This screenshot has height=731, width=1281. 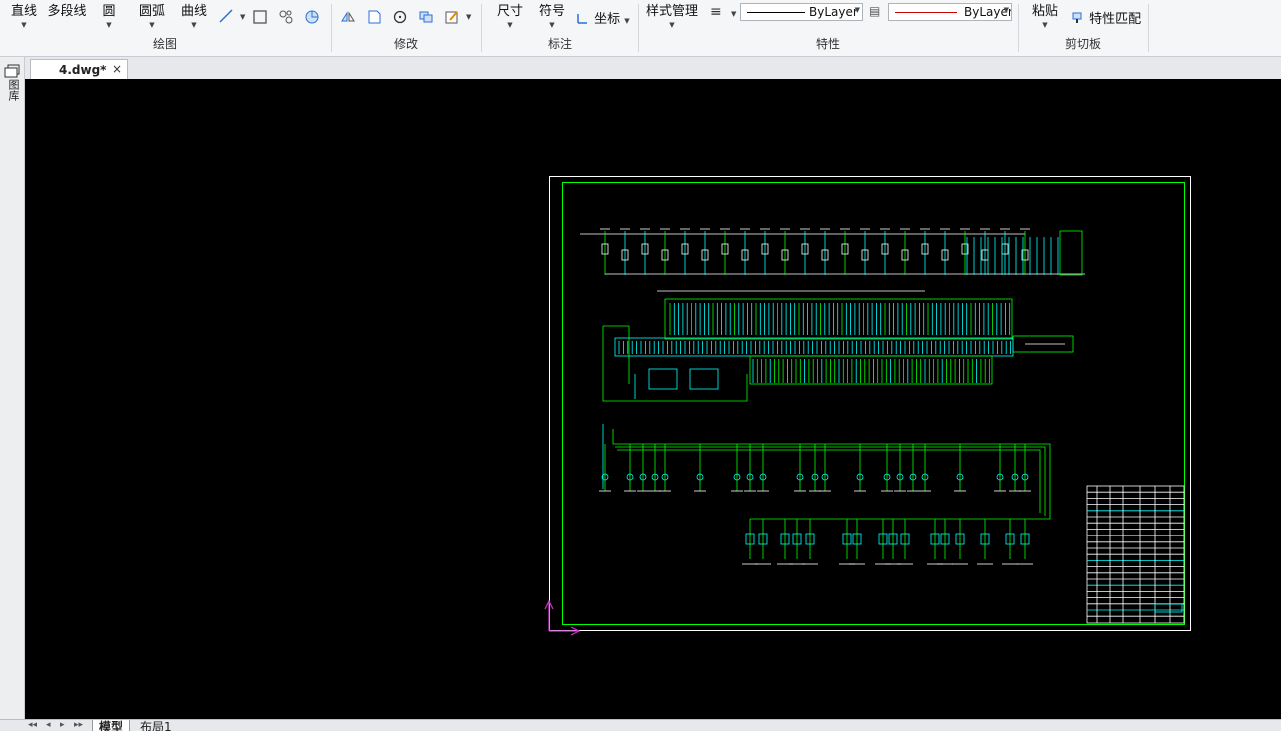 What do you see at coordinates (12, 71) in the screenshot?
I see `library-icon` at bounding box center [12, 71].